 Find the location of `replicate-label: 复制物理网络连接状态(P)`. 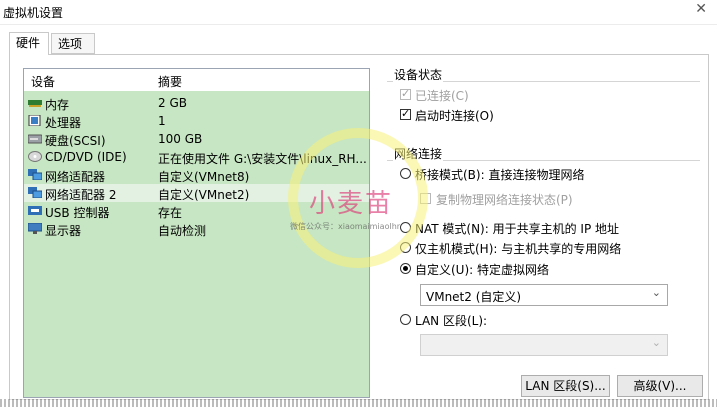

replicate-label: 复制物理网络连接状态(P) is located at coordinates (504, 200).